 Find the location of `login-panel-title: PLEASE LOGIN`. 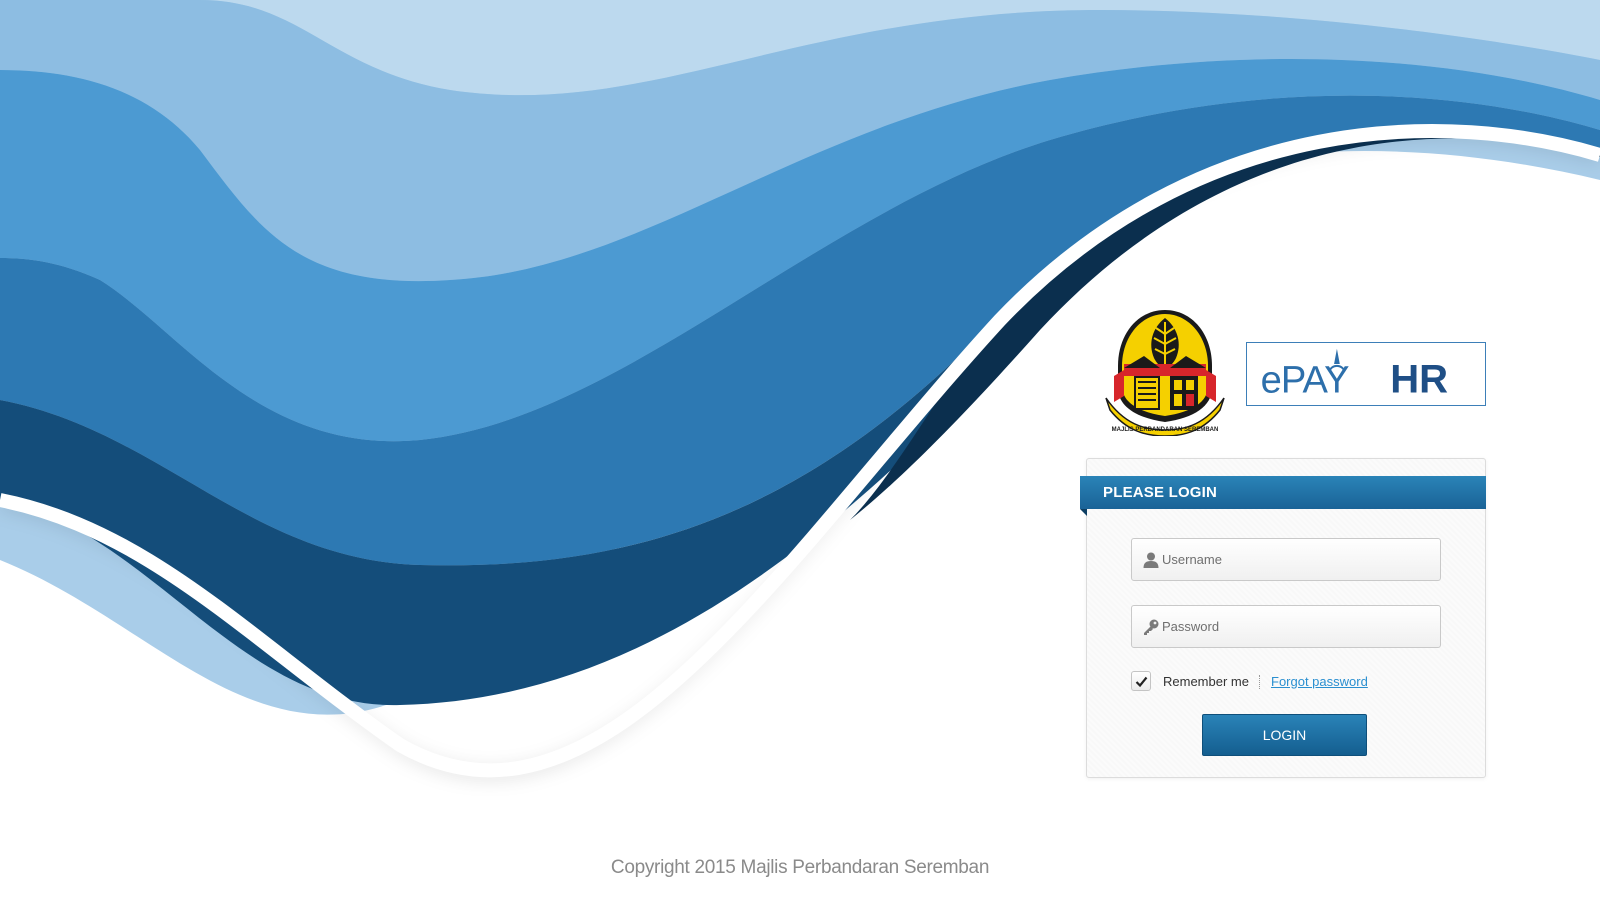

login-panel-title: PLEASE LOGIN is located at coordinates (1283, 492).